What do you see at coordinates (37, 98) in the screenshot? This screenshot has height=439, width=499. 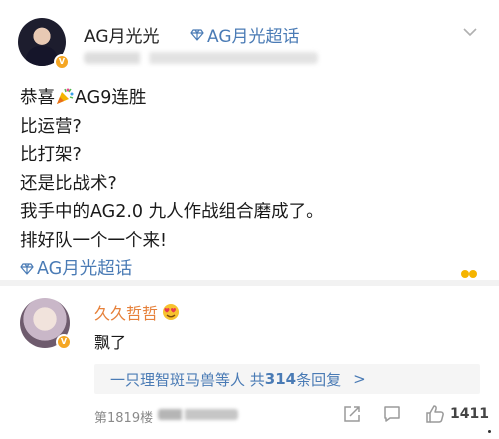 I see `post-line-1-start: 恭喜` at bounding box center [37, 98].